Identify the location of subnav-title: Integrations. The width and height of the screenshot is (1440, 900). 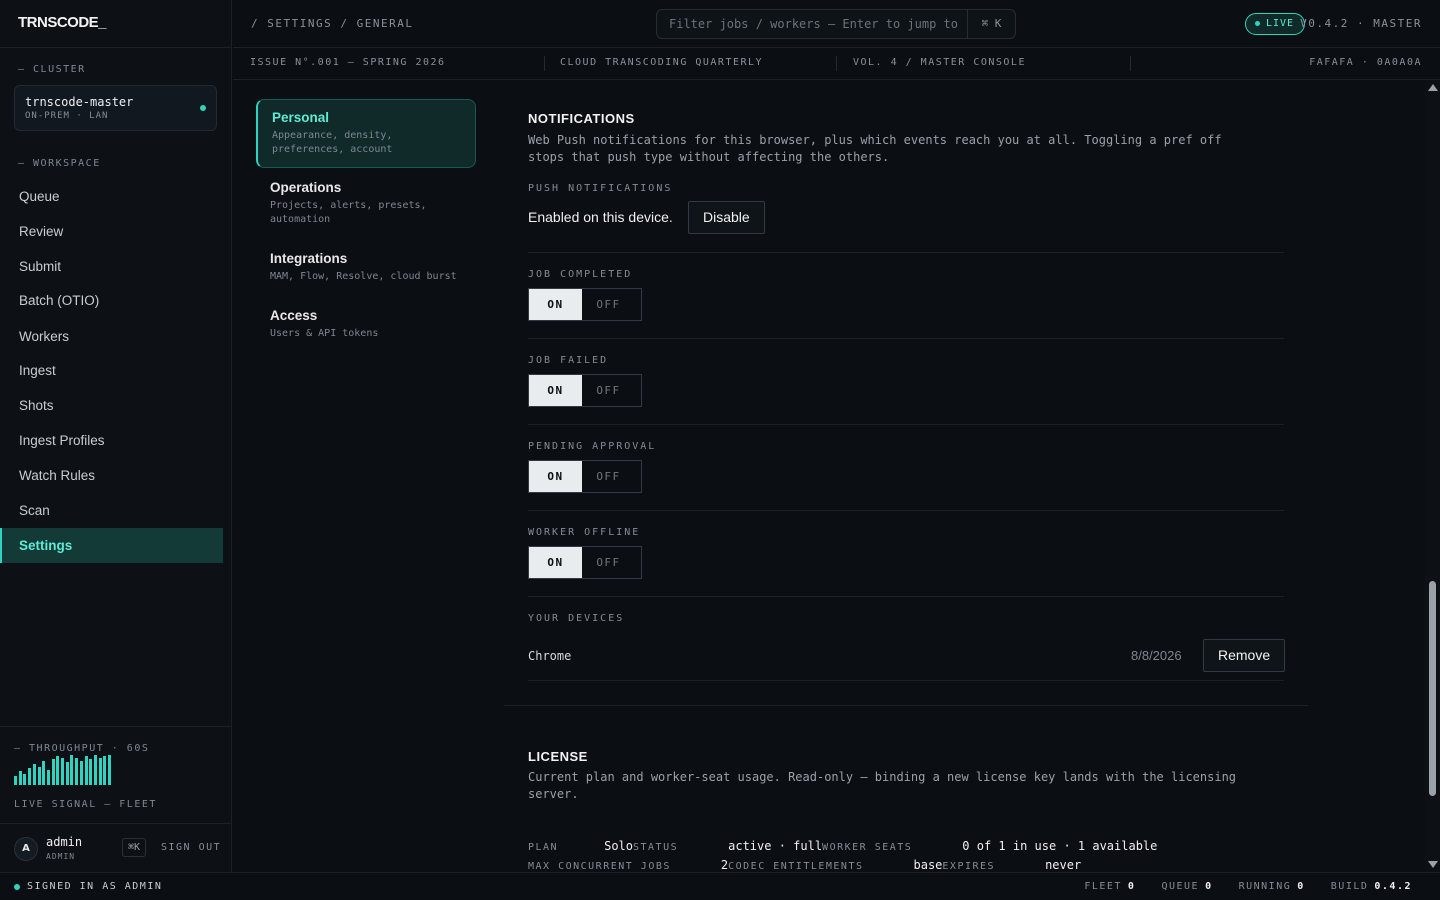
(309, 258).